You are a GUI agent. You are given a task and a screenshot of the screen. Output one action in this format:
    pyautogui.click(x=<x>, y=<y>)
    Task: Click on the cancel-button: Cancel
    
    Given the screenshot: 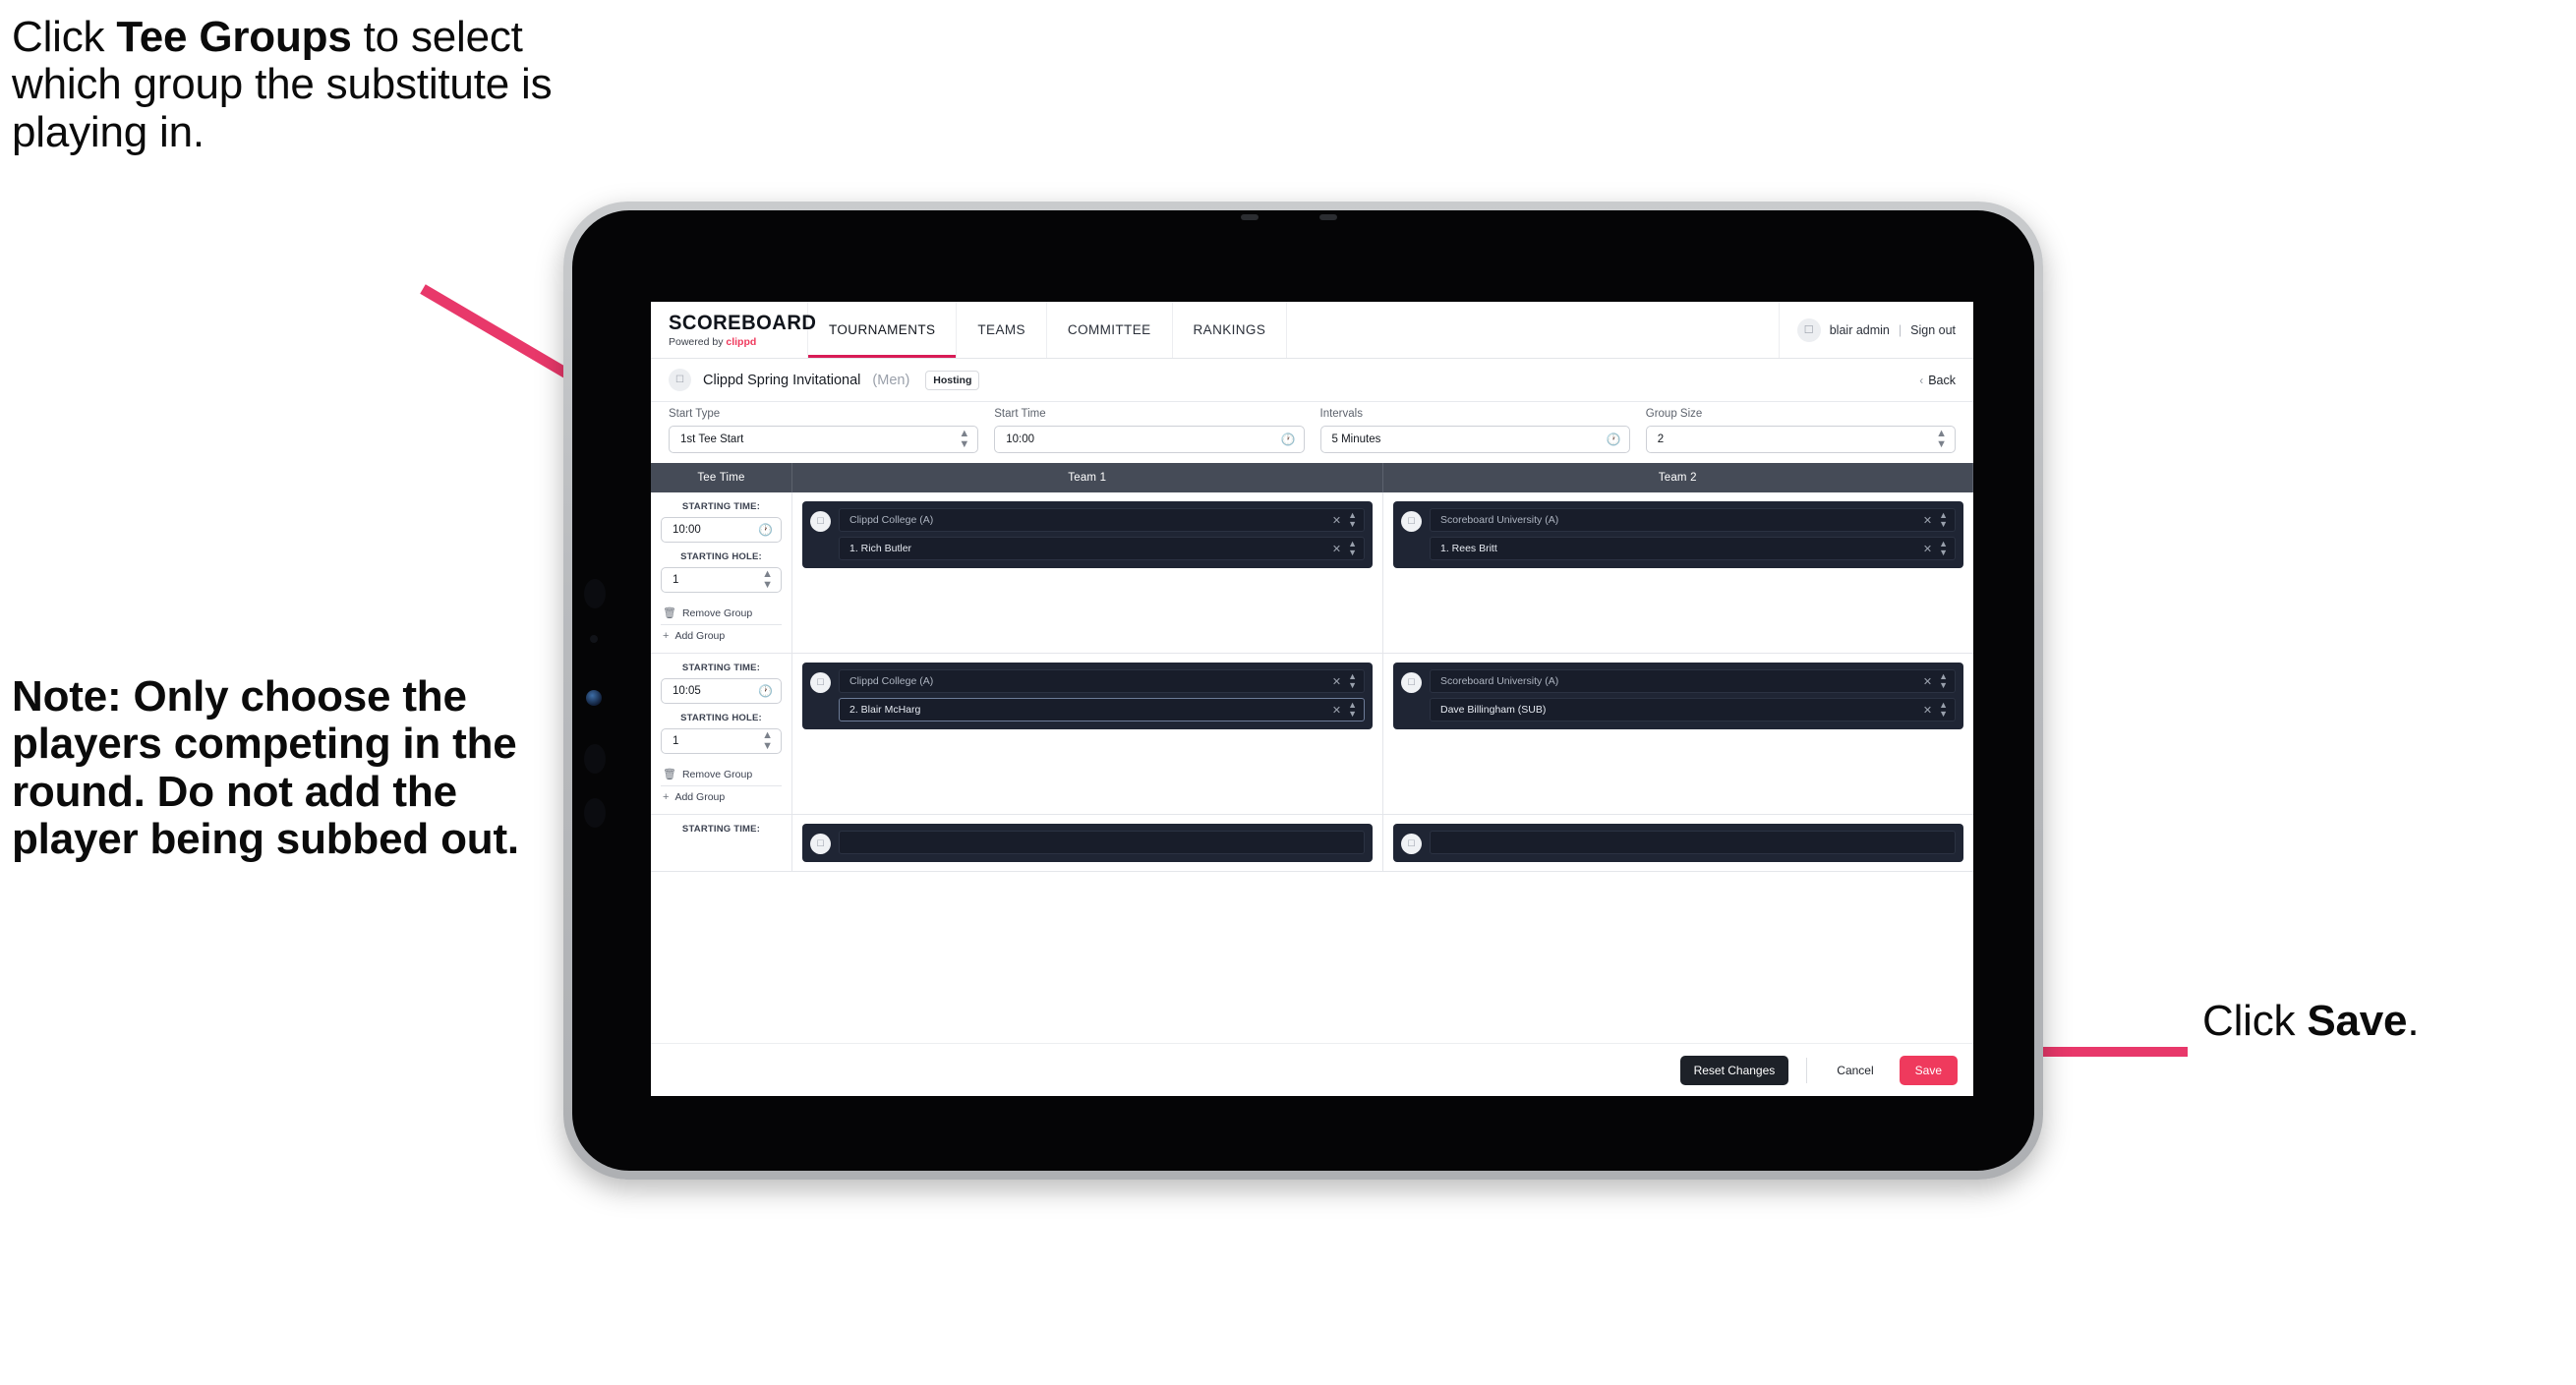 What is the action you would take?
    pyautogui.click(x=1855, y=1071)
    